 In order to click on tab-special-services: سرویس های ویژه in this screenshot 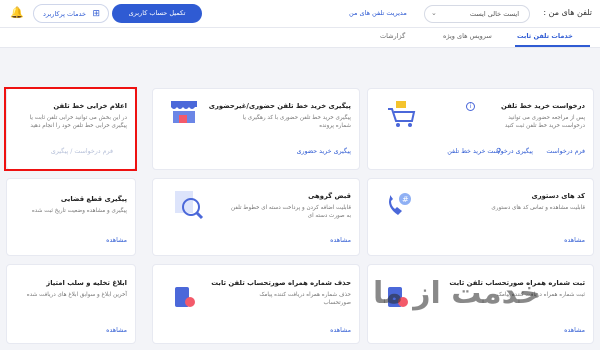, I will do `click(467, 36)`.